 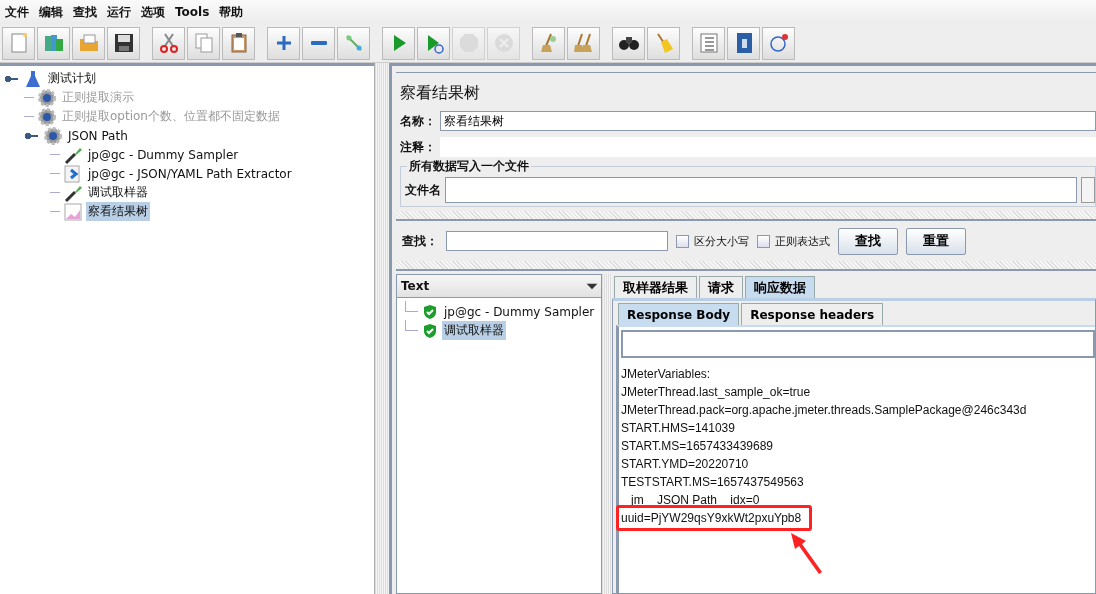 I want to click on response-line: TESTSTART.MS=1657437549563, so click(x=712, y=482).